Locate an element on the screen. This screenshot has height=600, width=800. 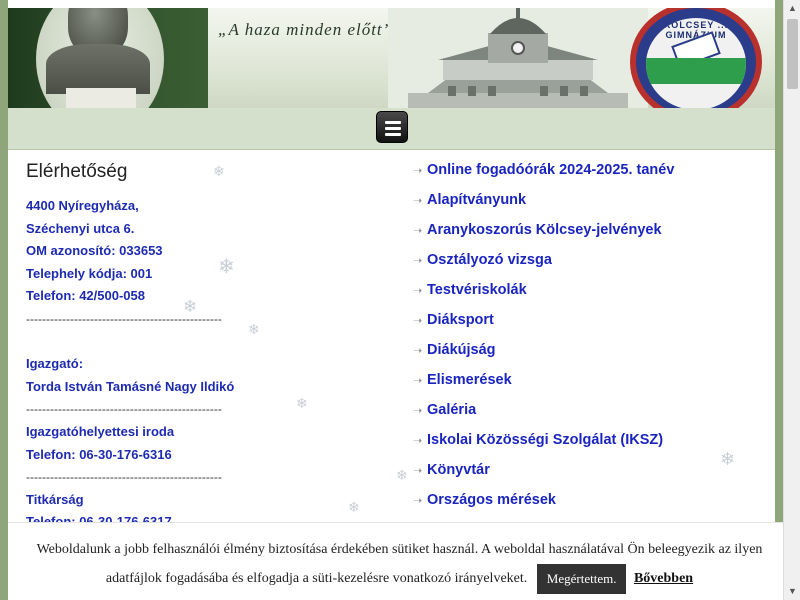
contact-address-street: Széchenyi utca 6. is located at coordinates (80, 228).